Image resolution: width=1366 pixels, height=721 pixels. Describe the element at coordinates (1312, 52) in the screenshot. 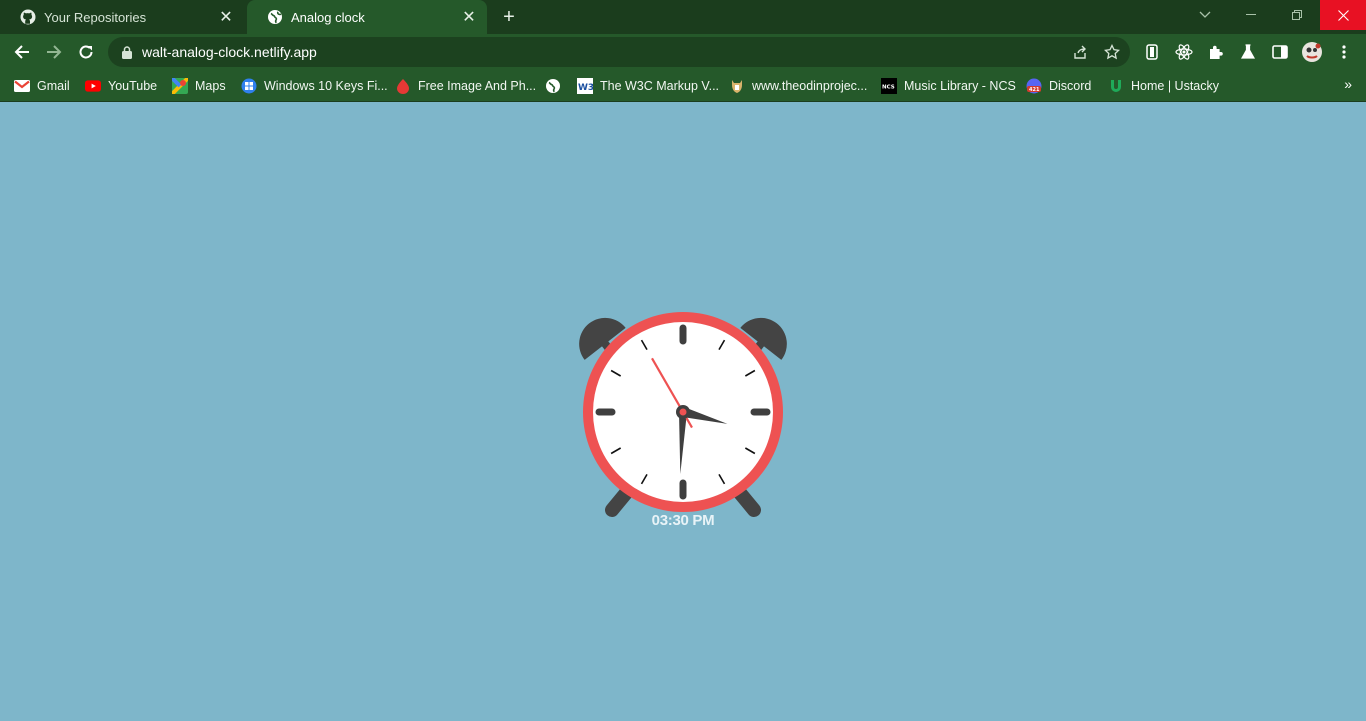

I see `profile-avatar` at that location.